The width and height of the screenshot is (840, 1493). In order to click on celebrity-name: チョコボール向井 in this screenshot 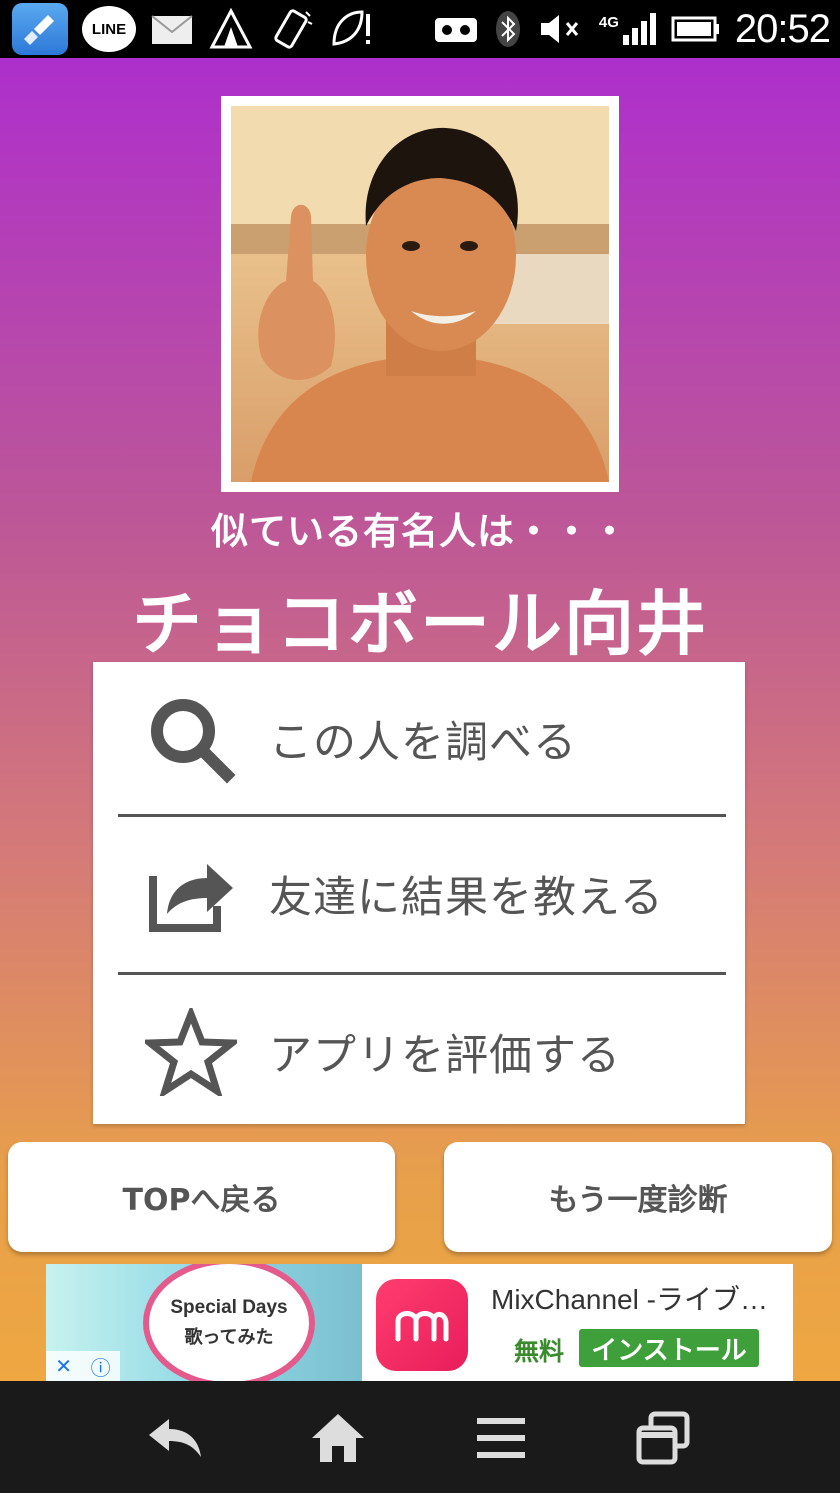, I will do `click(420, 624)`.